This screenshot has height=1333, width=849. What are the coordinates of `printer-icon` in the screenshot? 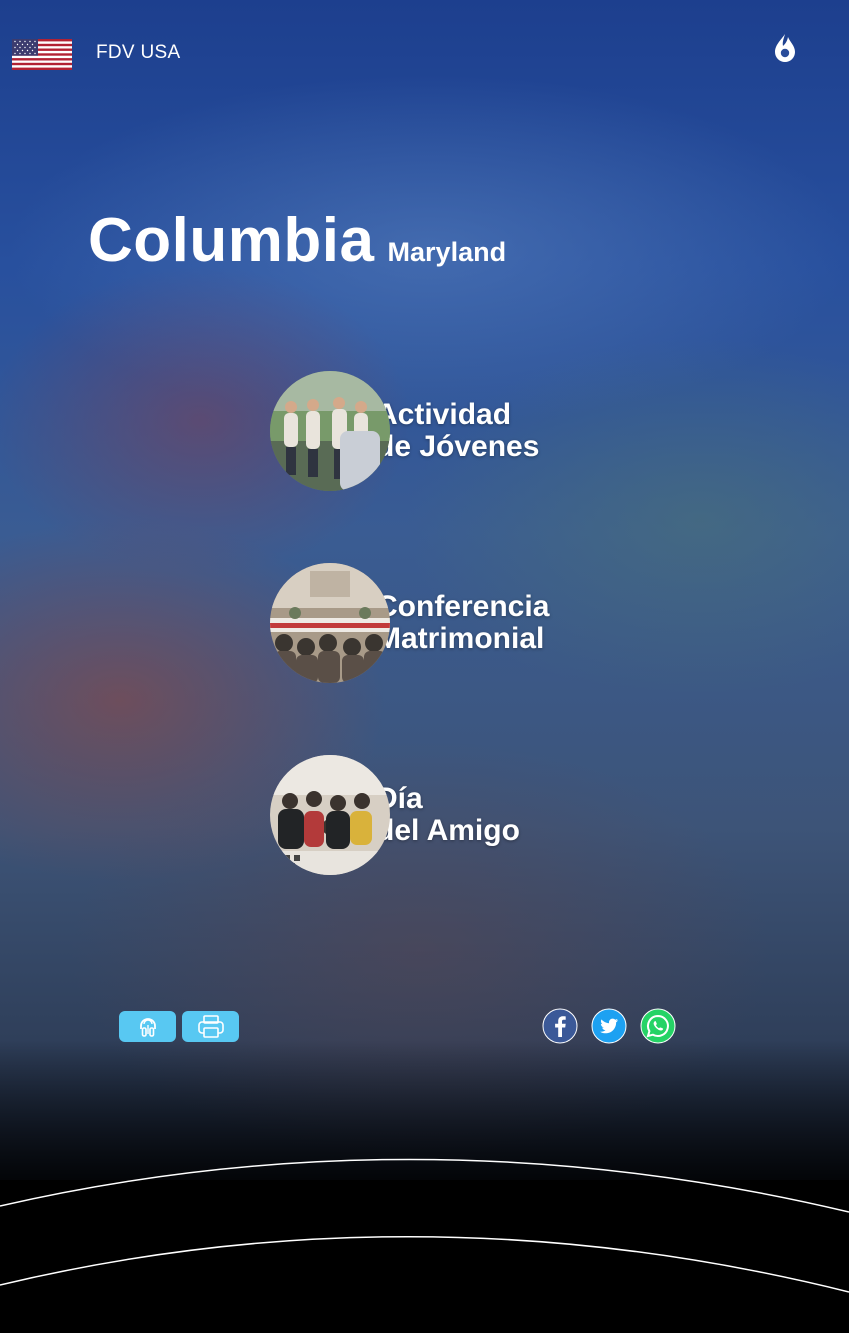 It's located at (210, 1026).